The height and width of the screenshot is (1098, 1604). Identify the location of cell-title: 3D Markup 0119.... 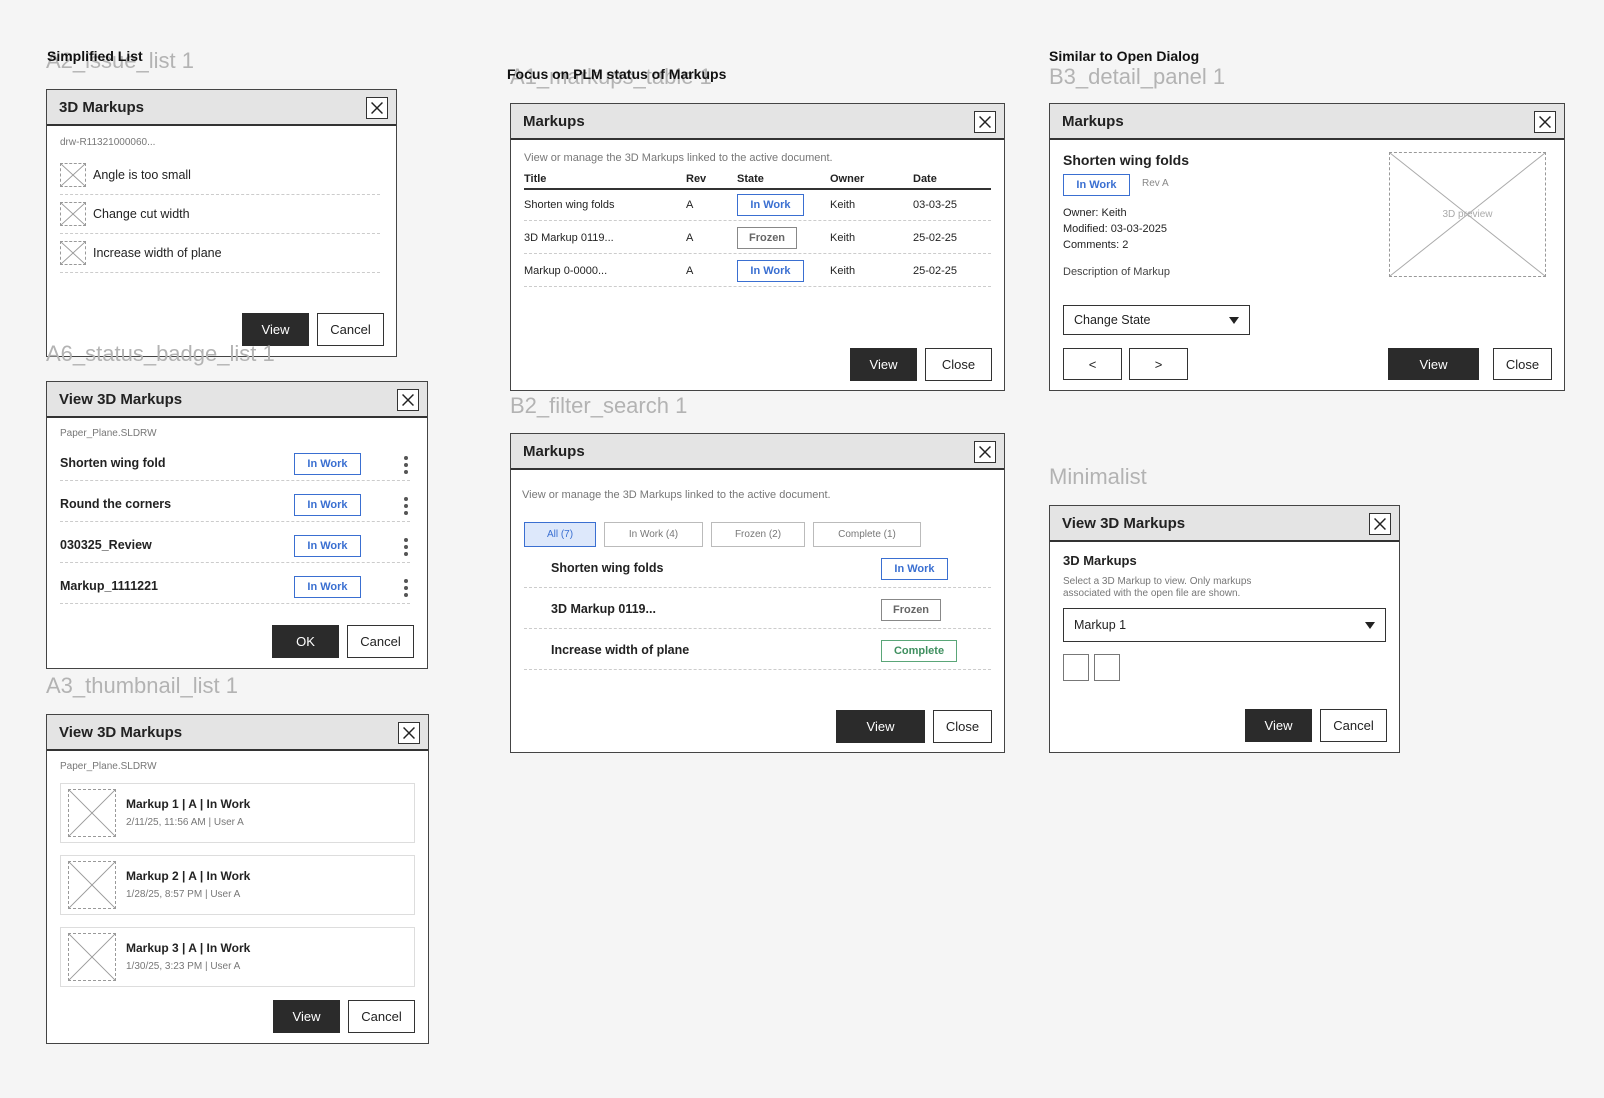
(569, 238).